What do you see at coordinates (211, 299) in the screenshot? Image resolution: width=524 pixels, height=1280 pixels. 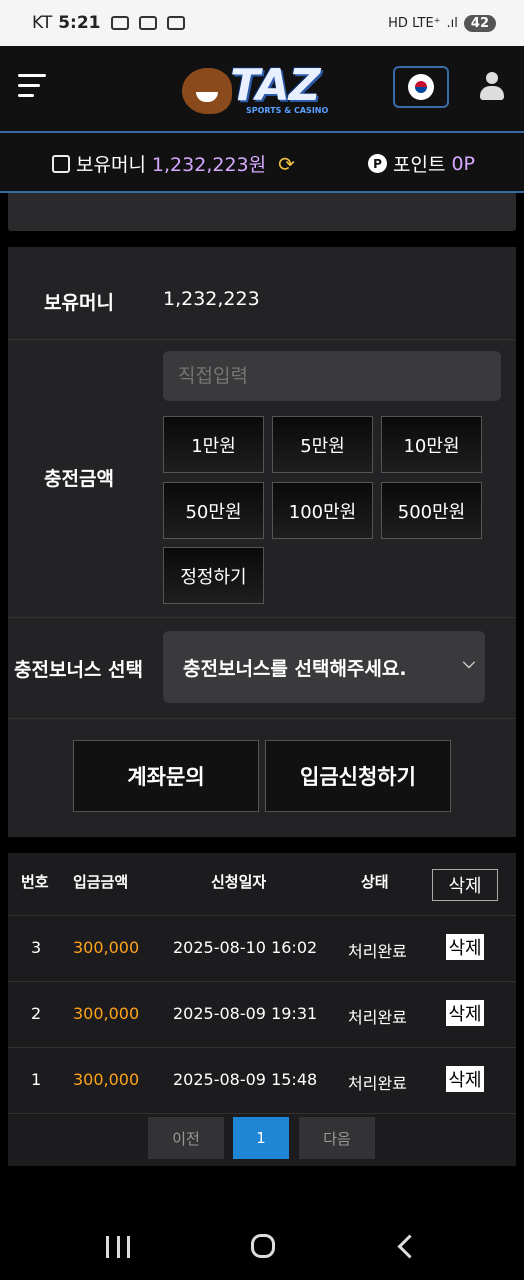 I see `form-money-value: 1,232,223` at bounding box center [211, 299].